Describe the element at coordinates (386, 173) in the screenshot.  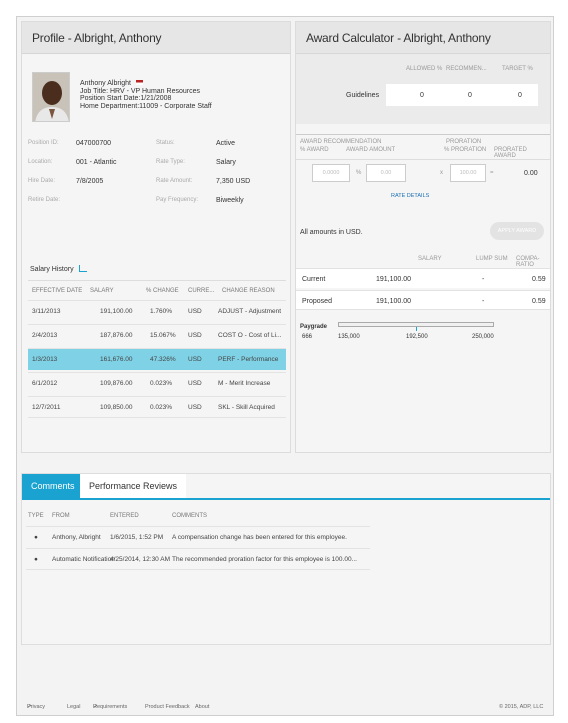
I see `award-amount-input: 0.00` at that location.